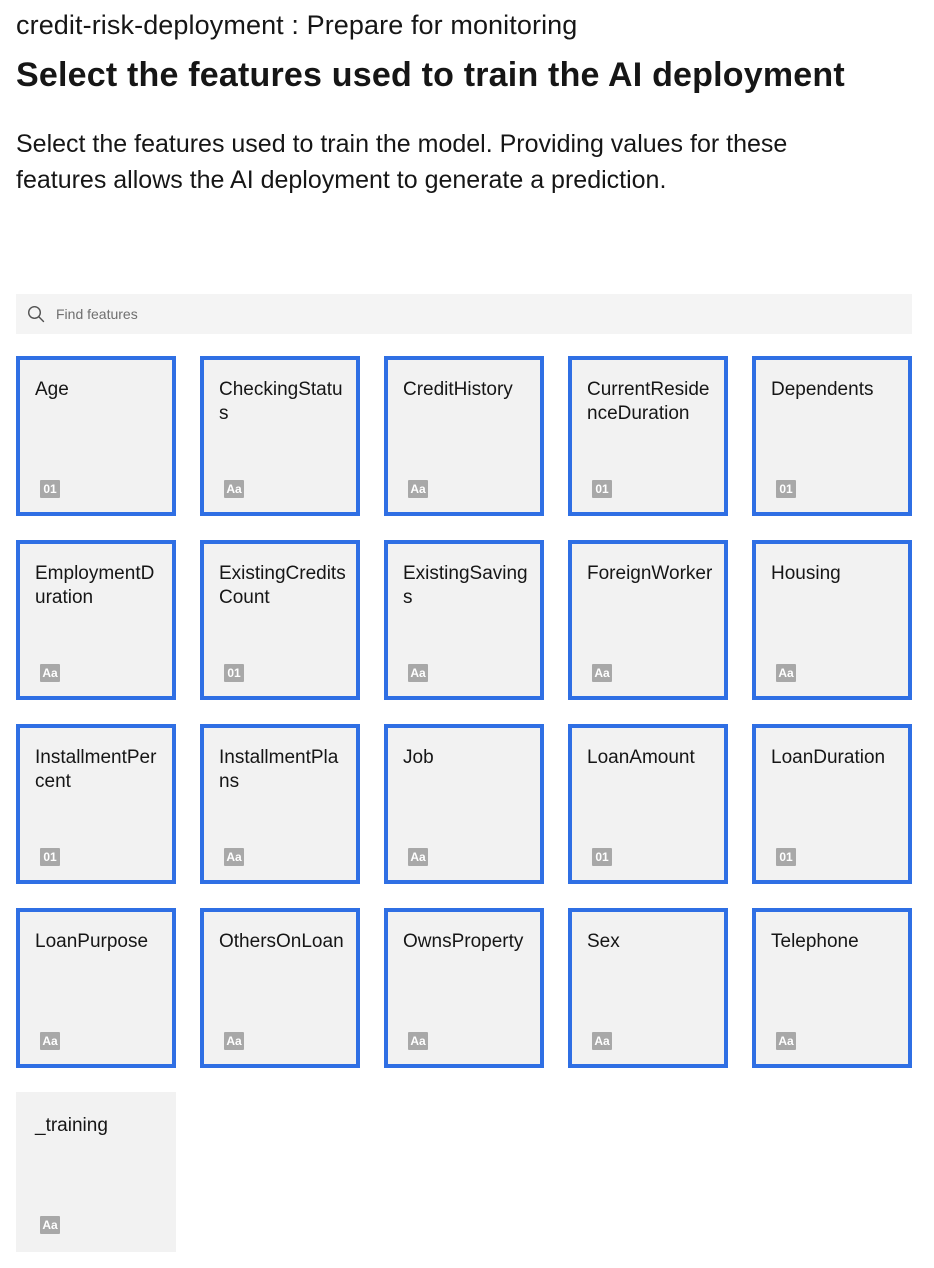 This screenshot has width=934, height=1268. I want to click on feature-tile: EmploymentDuration Aa, so click(96, 620).